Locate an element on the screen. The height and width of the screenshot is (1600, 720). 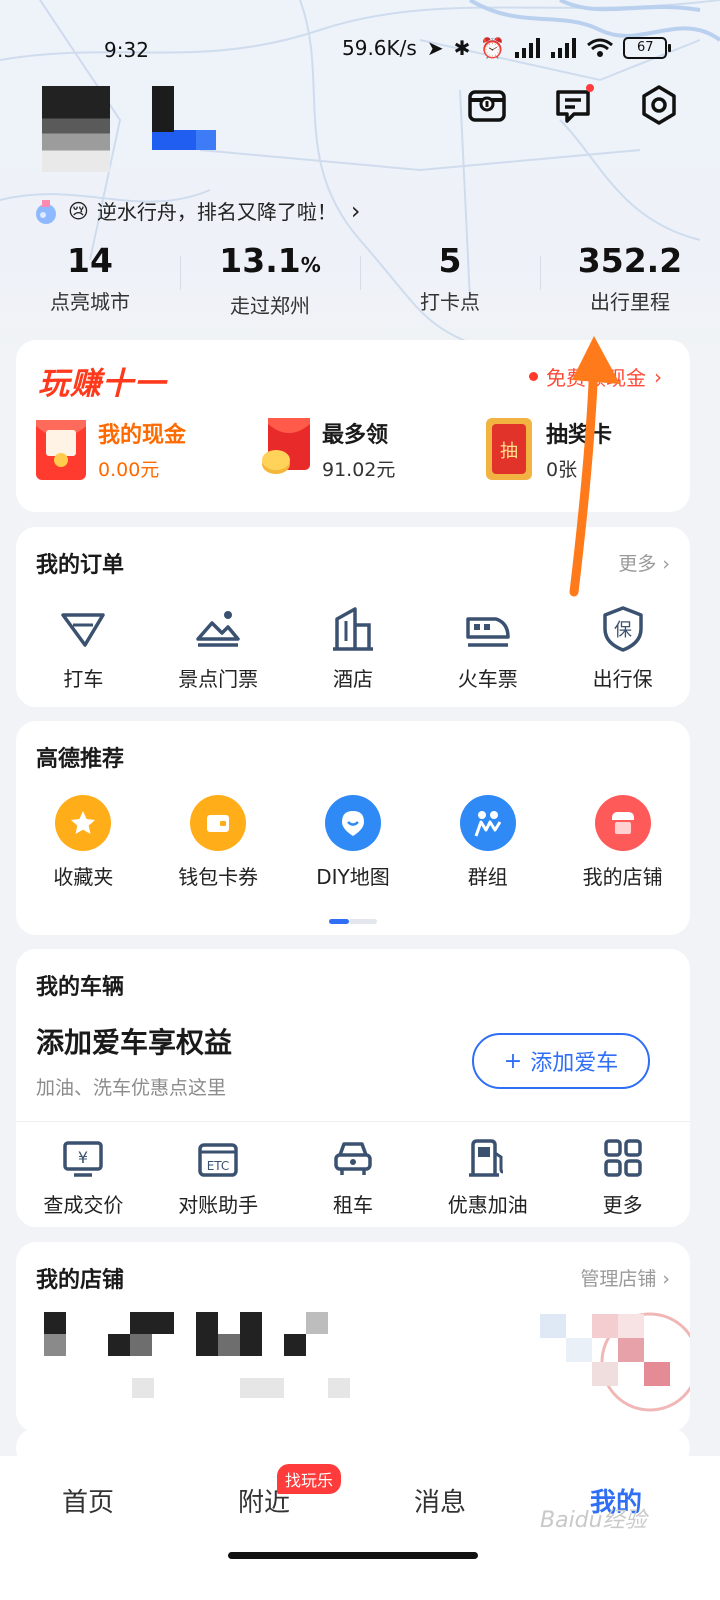
nearby-badge: 找玩乐 is located at coordinates (309, 1479).